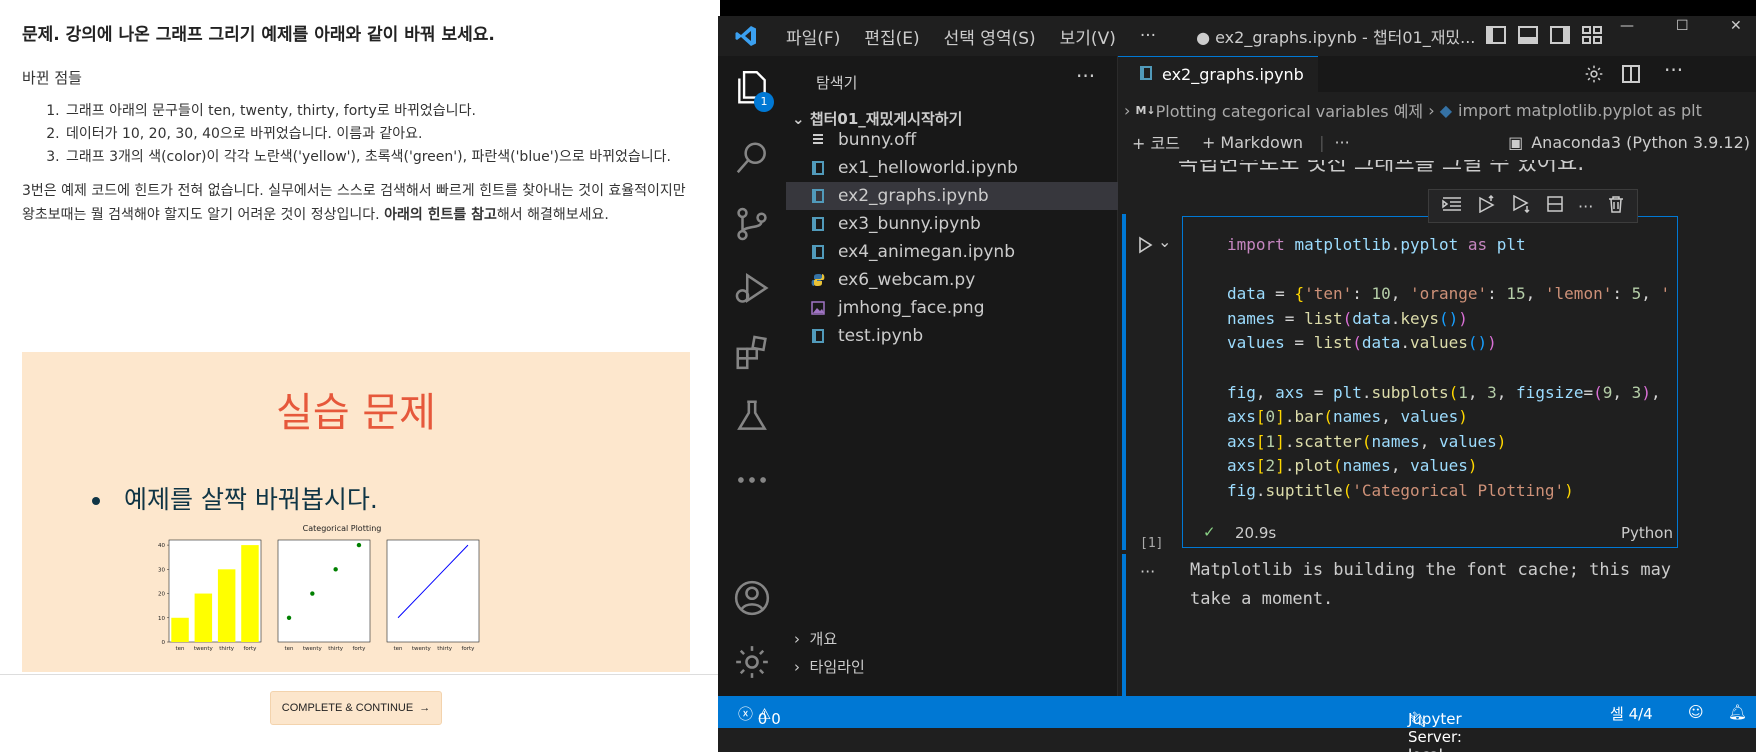 This screenshot has height=752, width=1756. What do you see at coordinates (1218, 74) in the screenshot?
I see `tab-ex2-graphs: ex2_graphs.ipynb` at bounding box center [1218, 74].